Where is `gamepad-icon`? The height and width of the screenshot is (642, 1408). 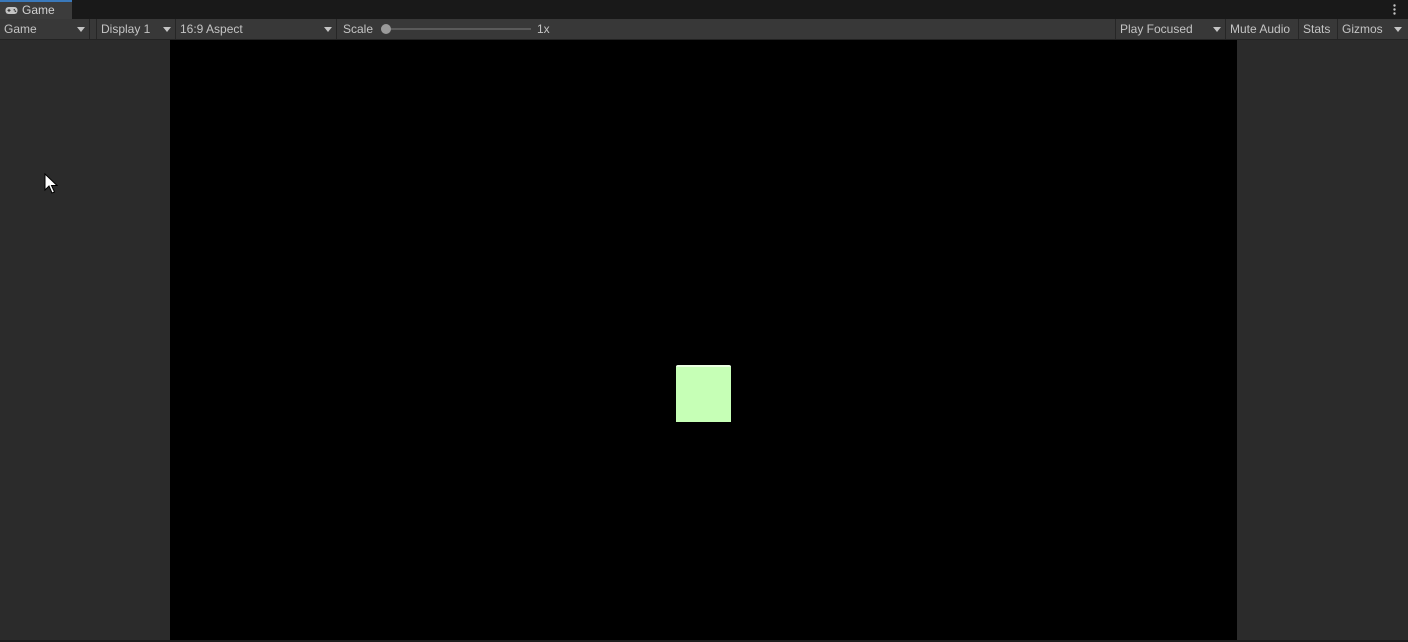
gamepad-icon is located at coordinates (12, 11).